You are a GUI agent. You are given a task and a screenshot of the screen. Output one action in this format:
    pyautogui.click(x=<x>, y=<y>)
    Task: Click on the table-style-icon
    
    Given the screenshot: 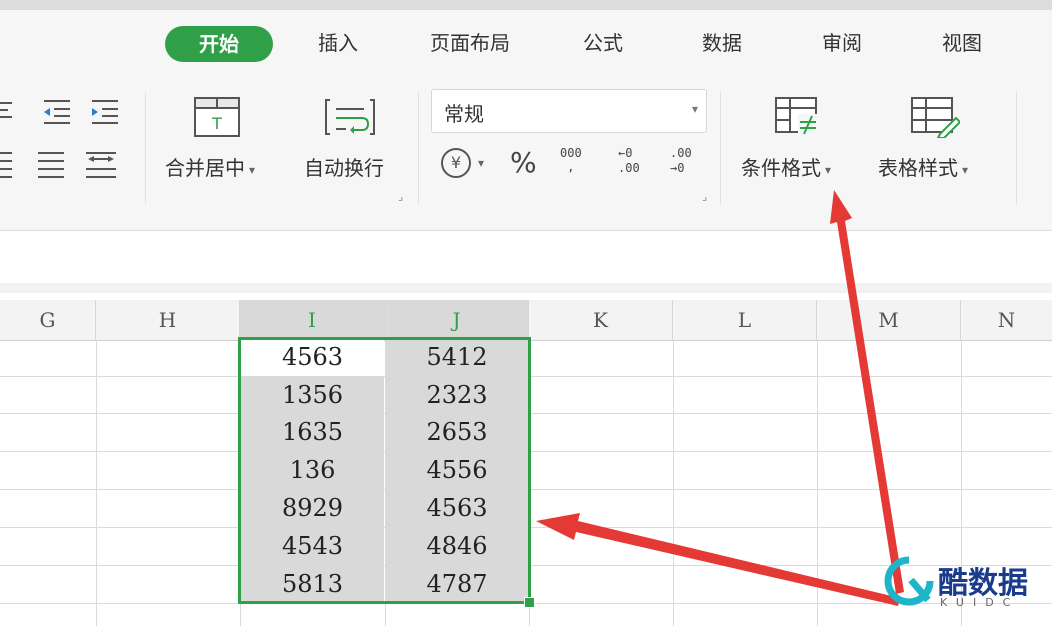 What is the action you would take?
    pyautogui.click(x=935, y=117)
    